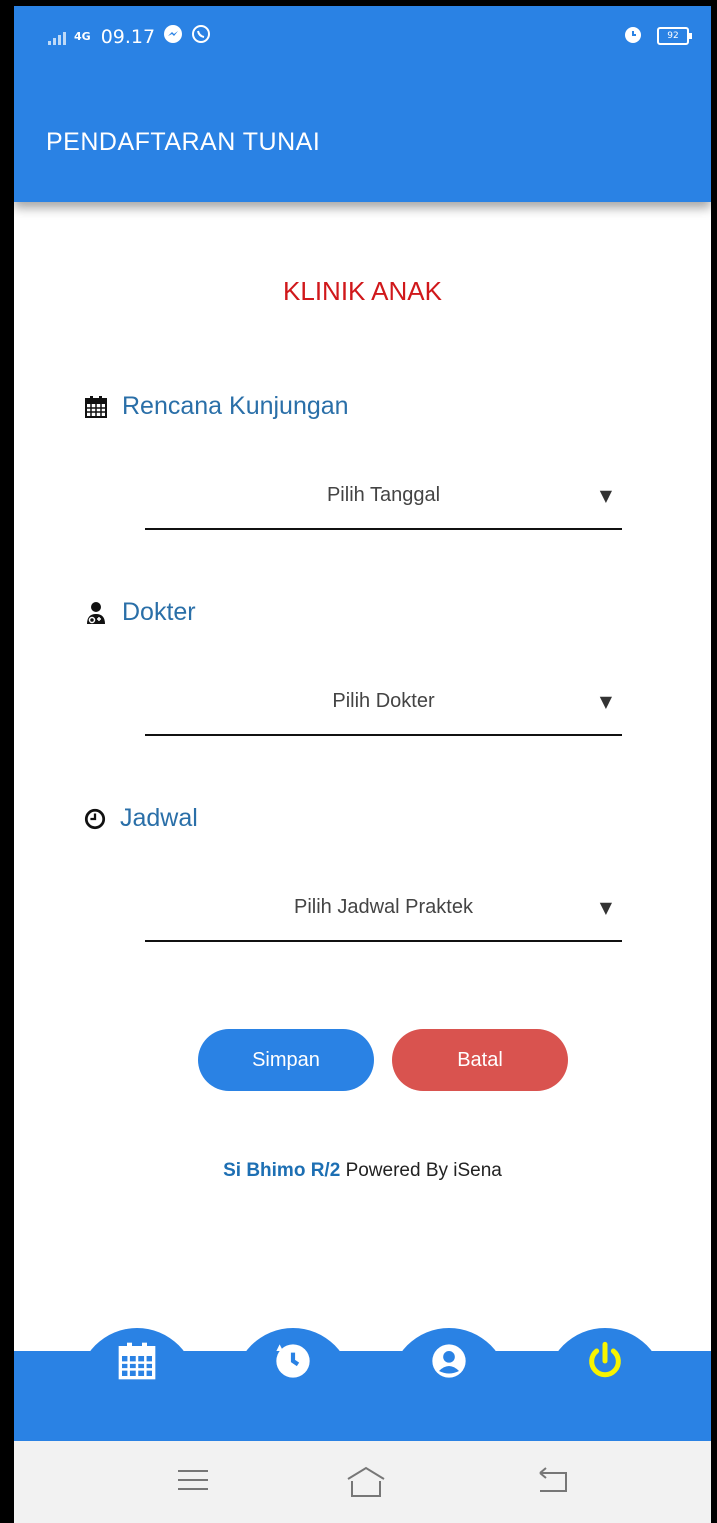 The image size is (717, 1523). I want to click on cancel-button: Batal, so click(480, 1060).